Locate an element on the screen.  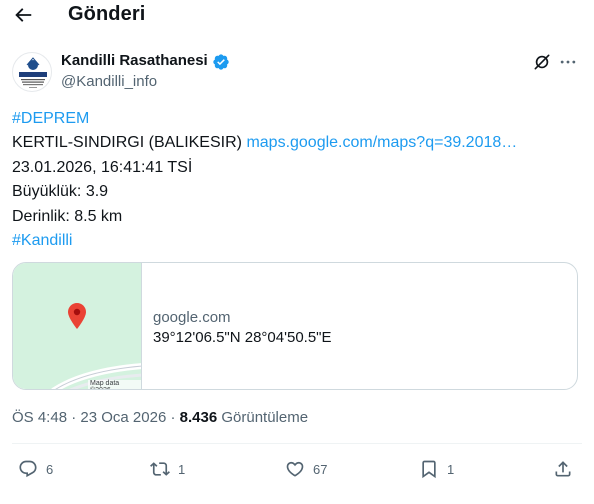
more-options-icon is located at coordinates (568, 62).